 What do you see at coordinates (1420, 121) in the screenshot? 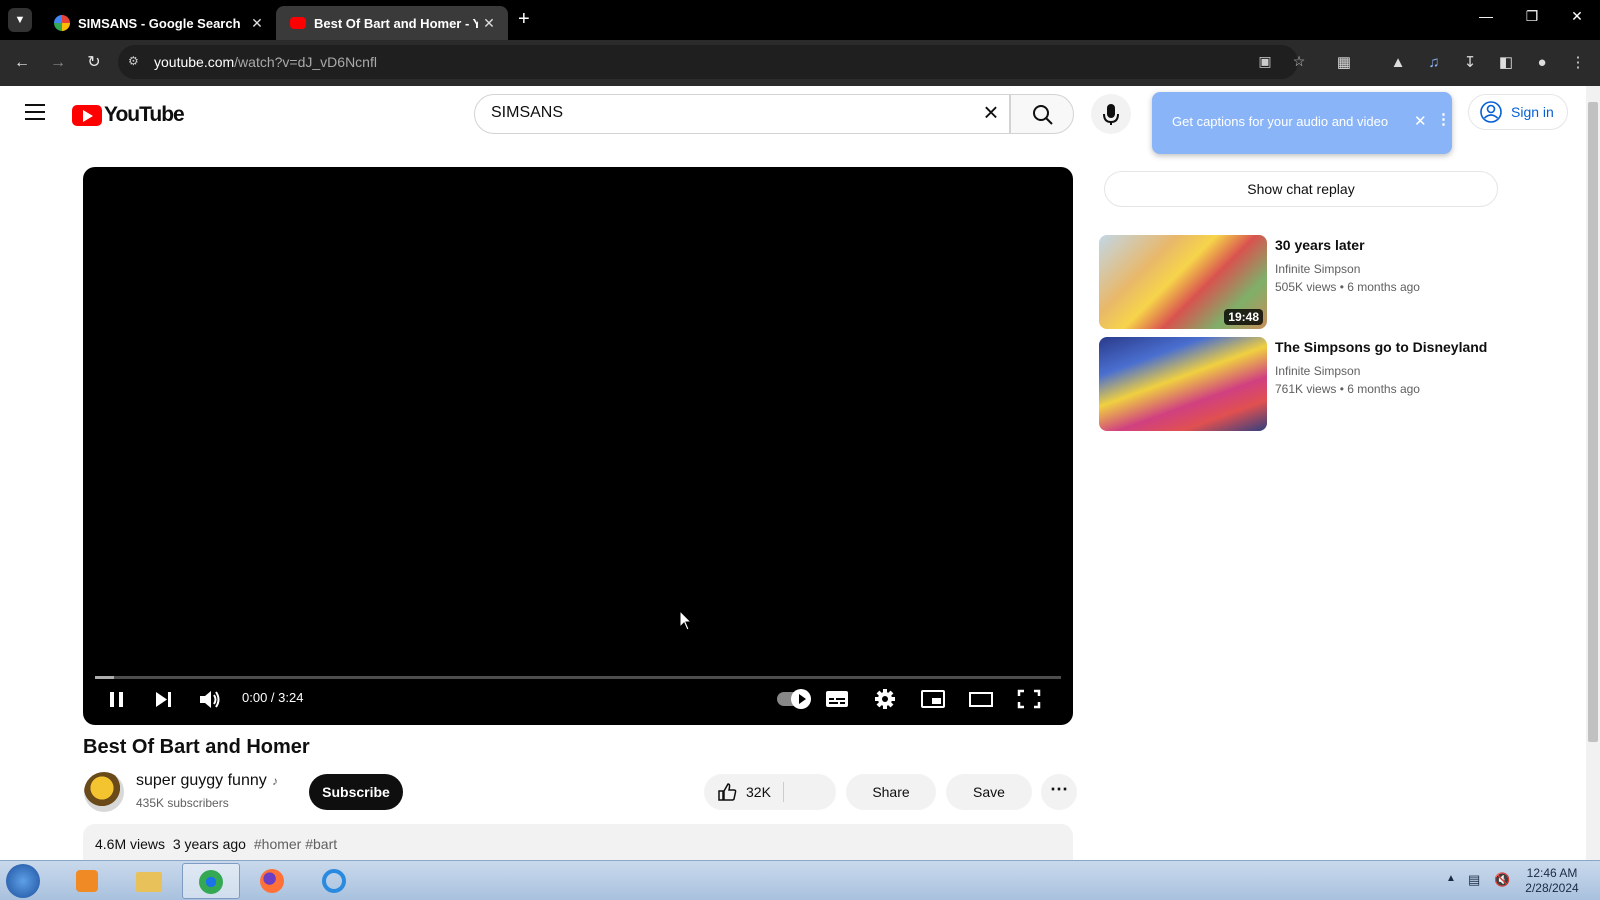
I see `close-icon: ✕` at bounding box center [1420, 121].